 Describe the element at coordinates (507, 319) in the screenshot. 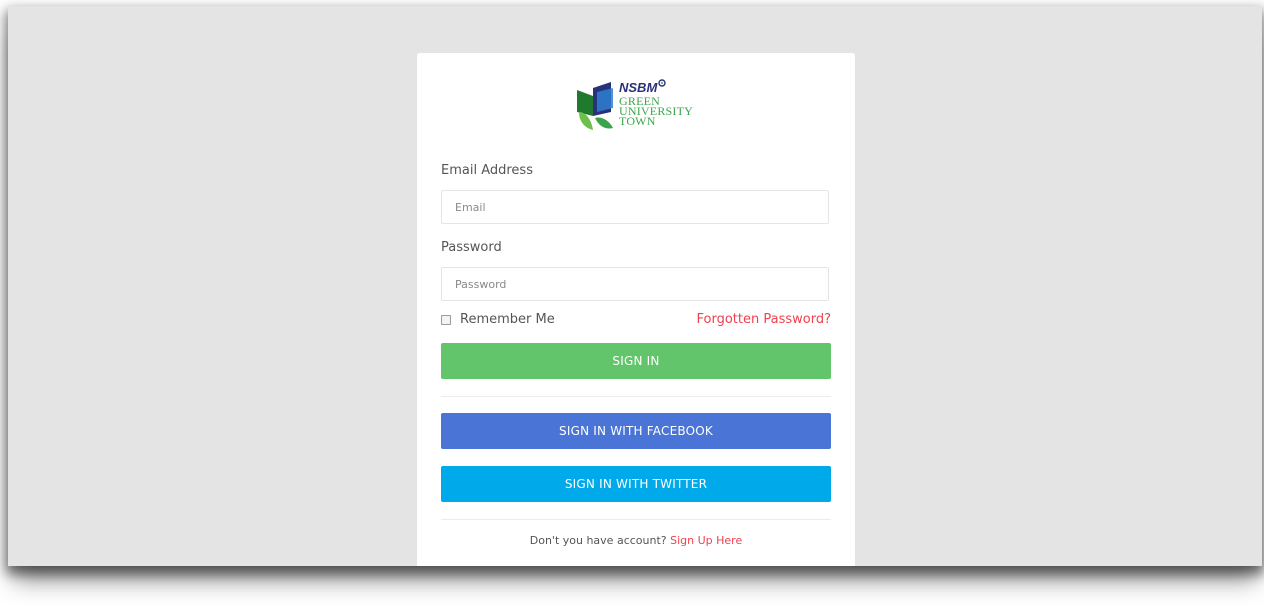

I see `remember-me-label: Remember Me` at that location.